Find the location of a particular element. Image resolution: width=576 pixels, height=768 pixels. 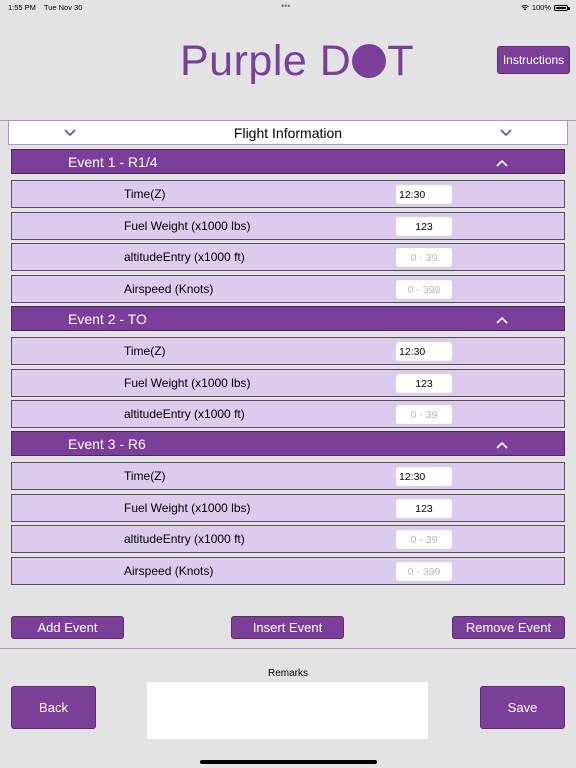

logo-dot-icon is located at coordinates (369, 61).